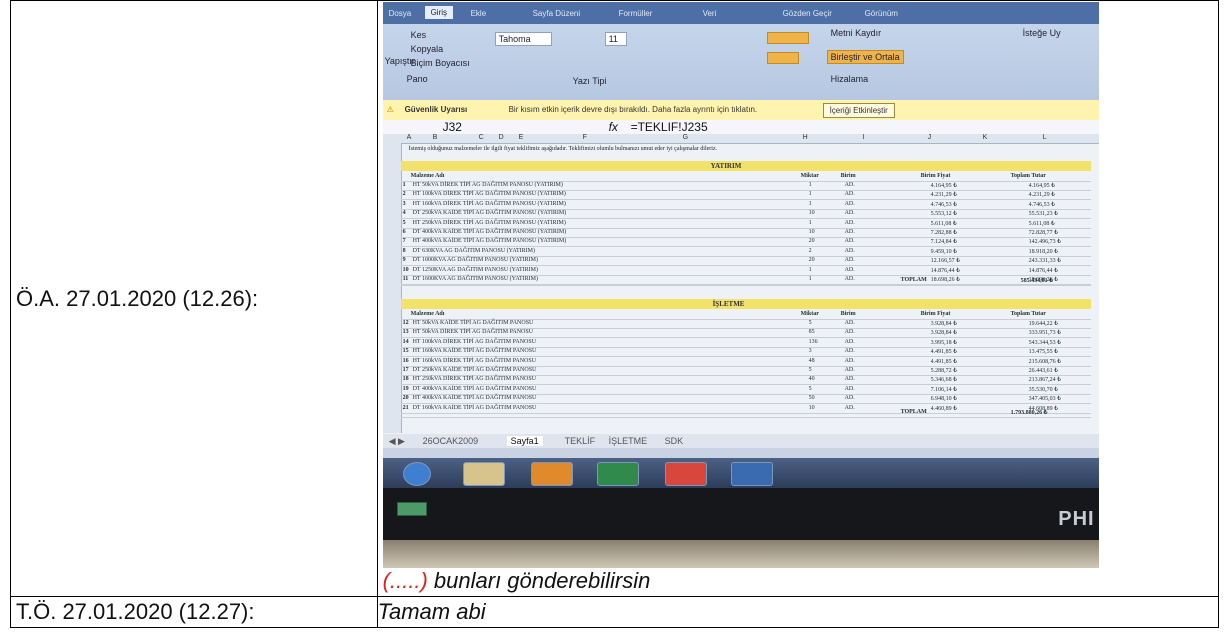 The image size is (1229, 643). Describe the element at coordinates (137, 298) in the screenshot. I see `message-sender-timestamp: Ö.A. 27.01.2020 (12.26):` at that location.